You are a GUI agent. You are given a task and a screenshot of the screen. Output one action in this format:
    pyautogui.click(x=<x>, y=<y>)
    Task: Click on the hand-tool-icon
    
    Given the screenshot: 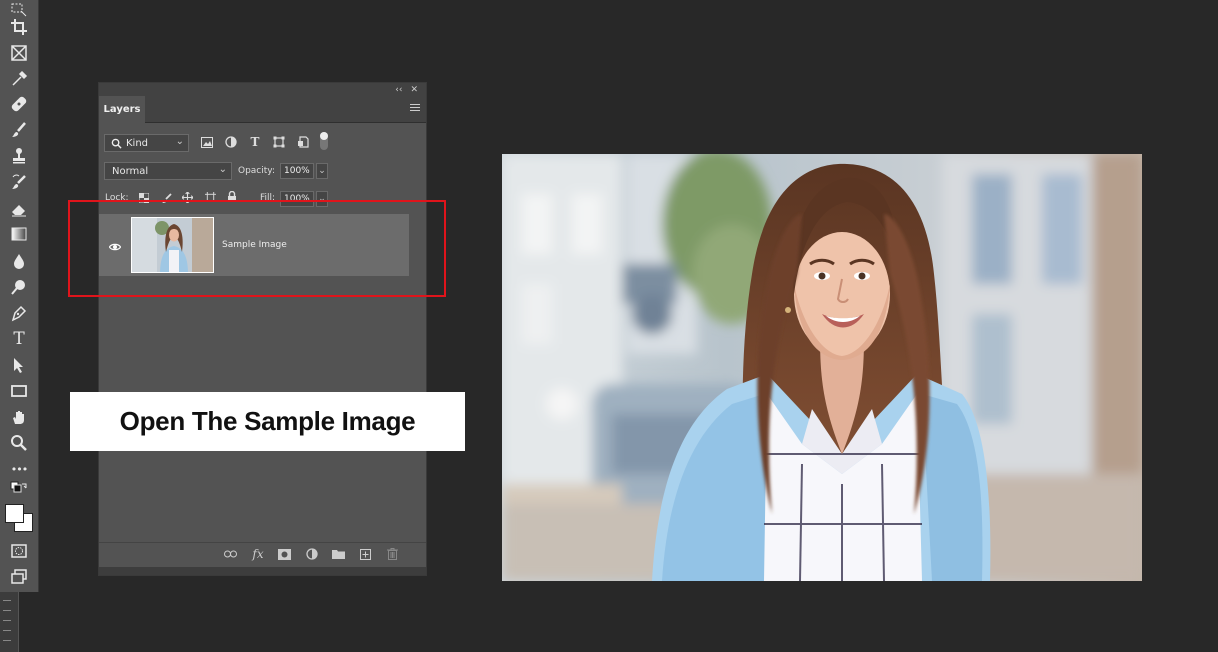 What is the action you would take?
    pyautogui.click(x=19, y=417)
    